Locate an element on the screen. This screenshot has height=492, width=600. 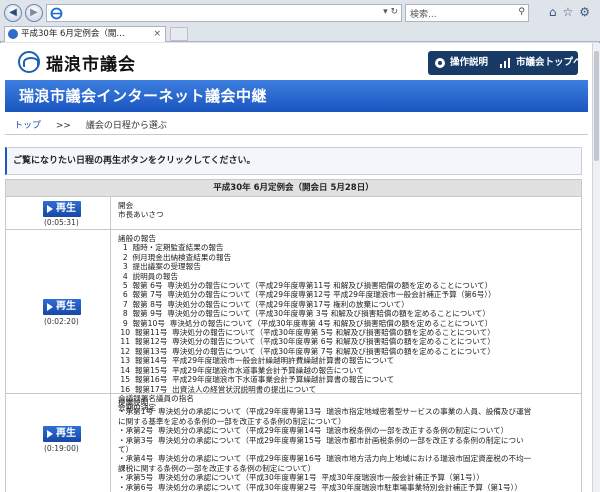
play-cell: 再生 (0:05:31) is located at coordinates (58, 213).